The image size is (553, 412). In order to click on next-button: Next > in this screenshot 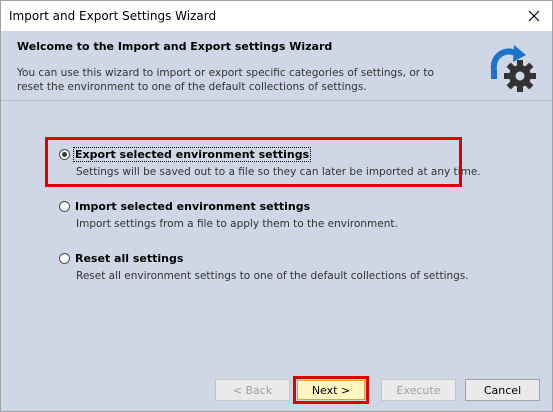, I will do `click(331, 390)`.